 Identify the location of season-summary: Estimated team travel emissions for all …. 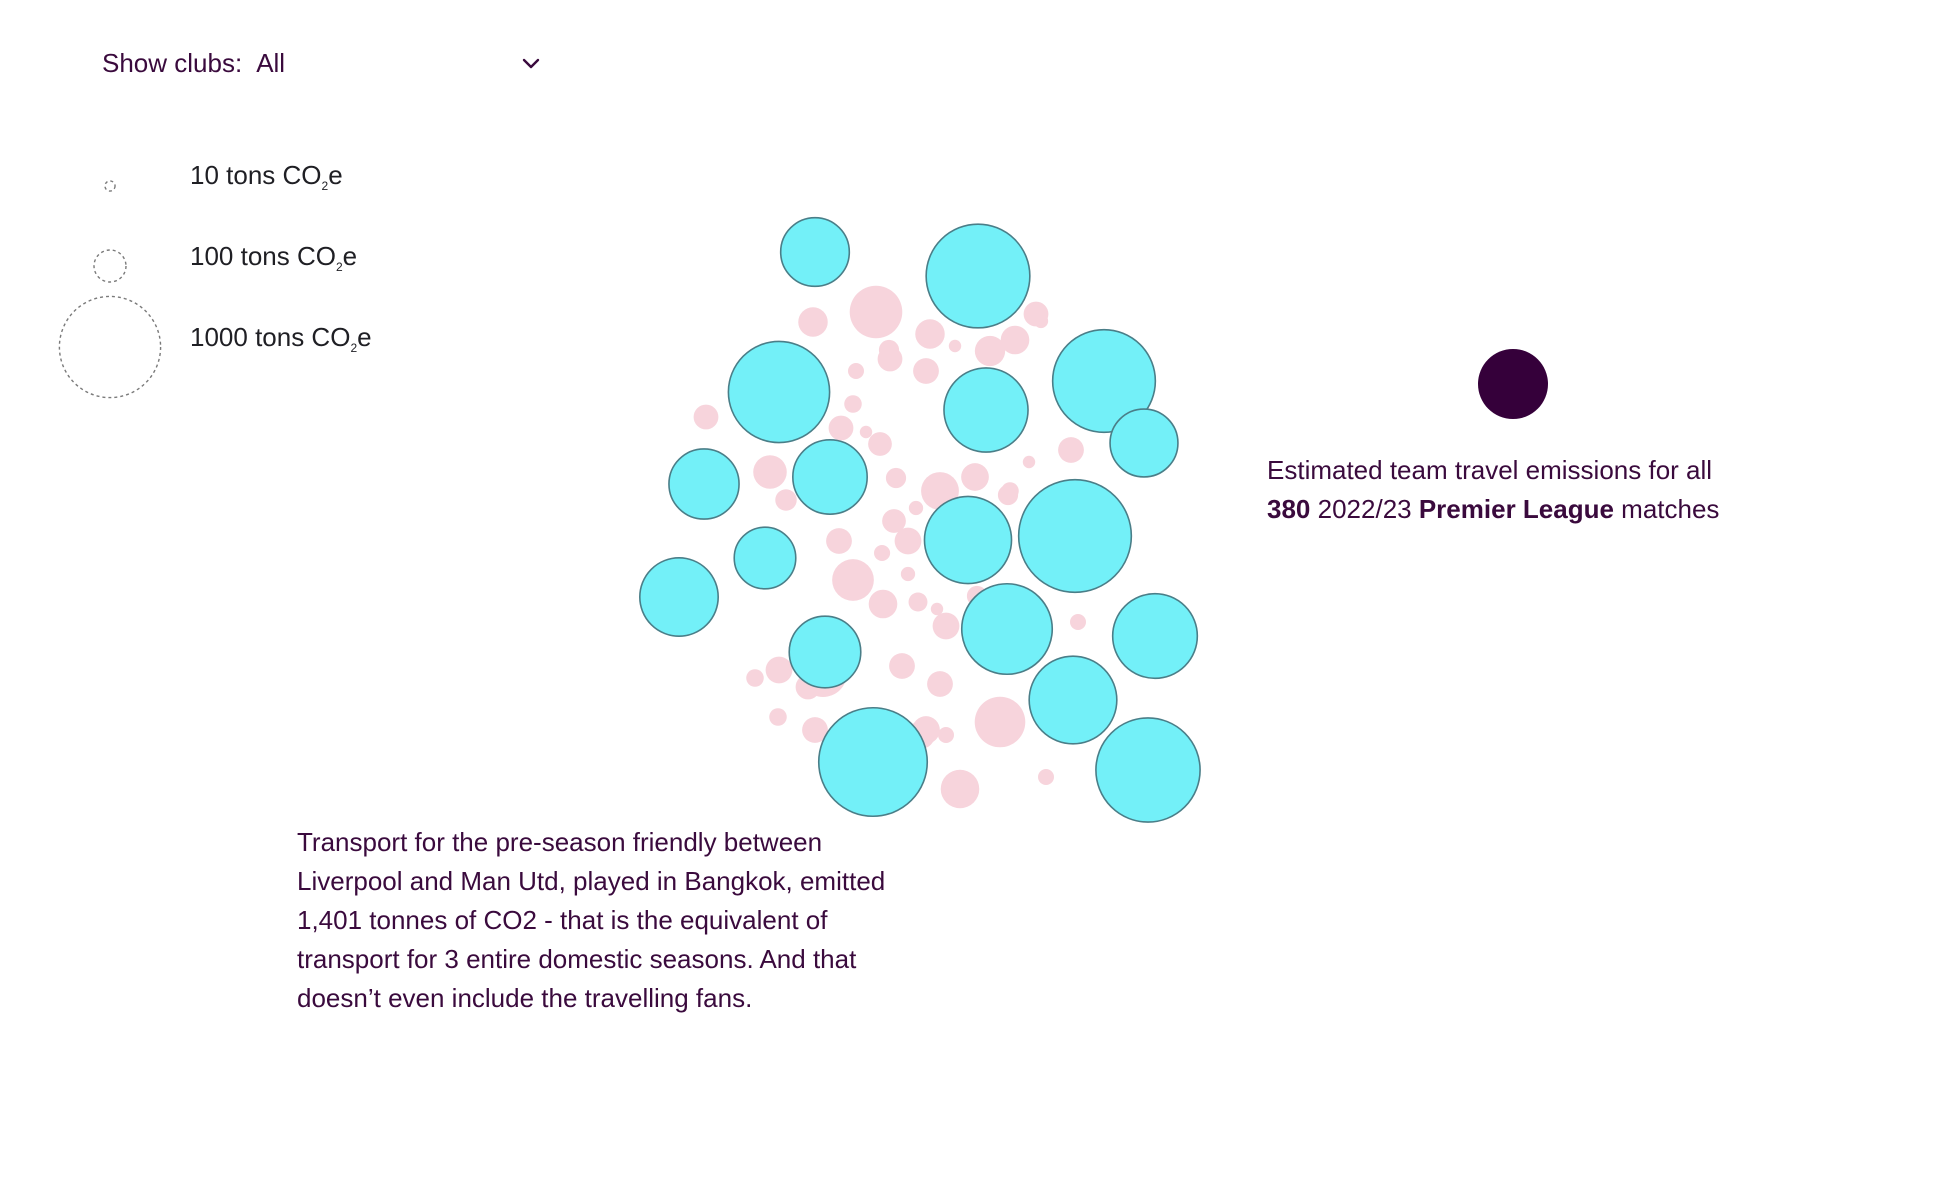
(1537, 490).